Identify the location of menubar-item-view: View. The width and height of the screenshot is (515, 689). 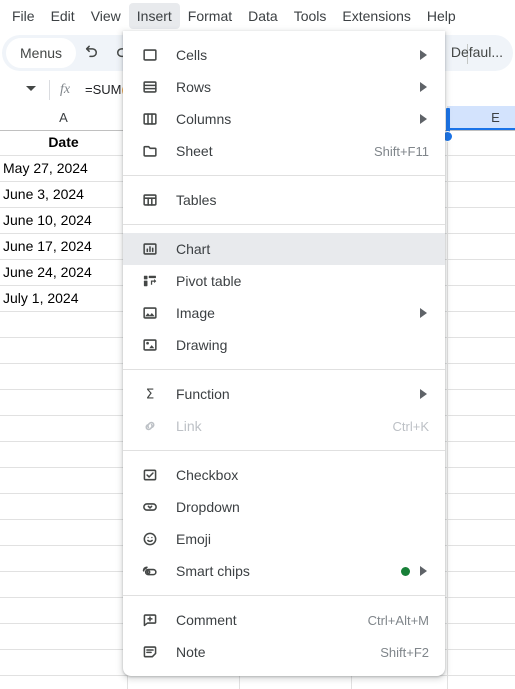
(106, 16).